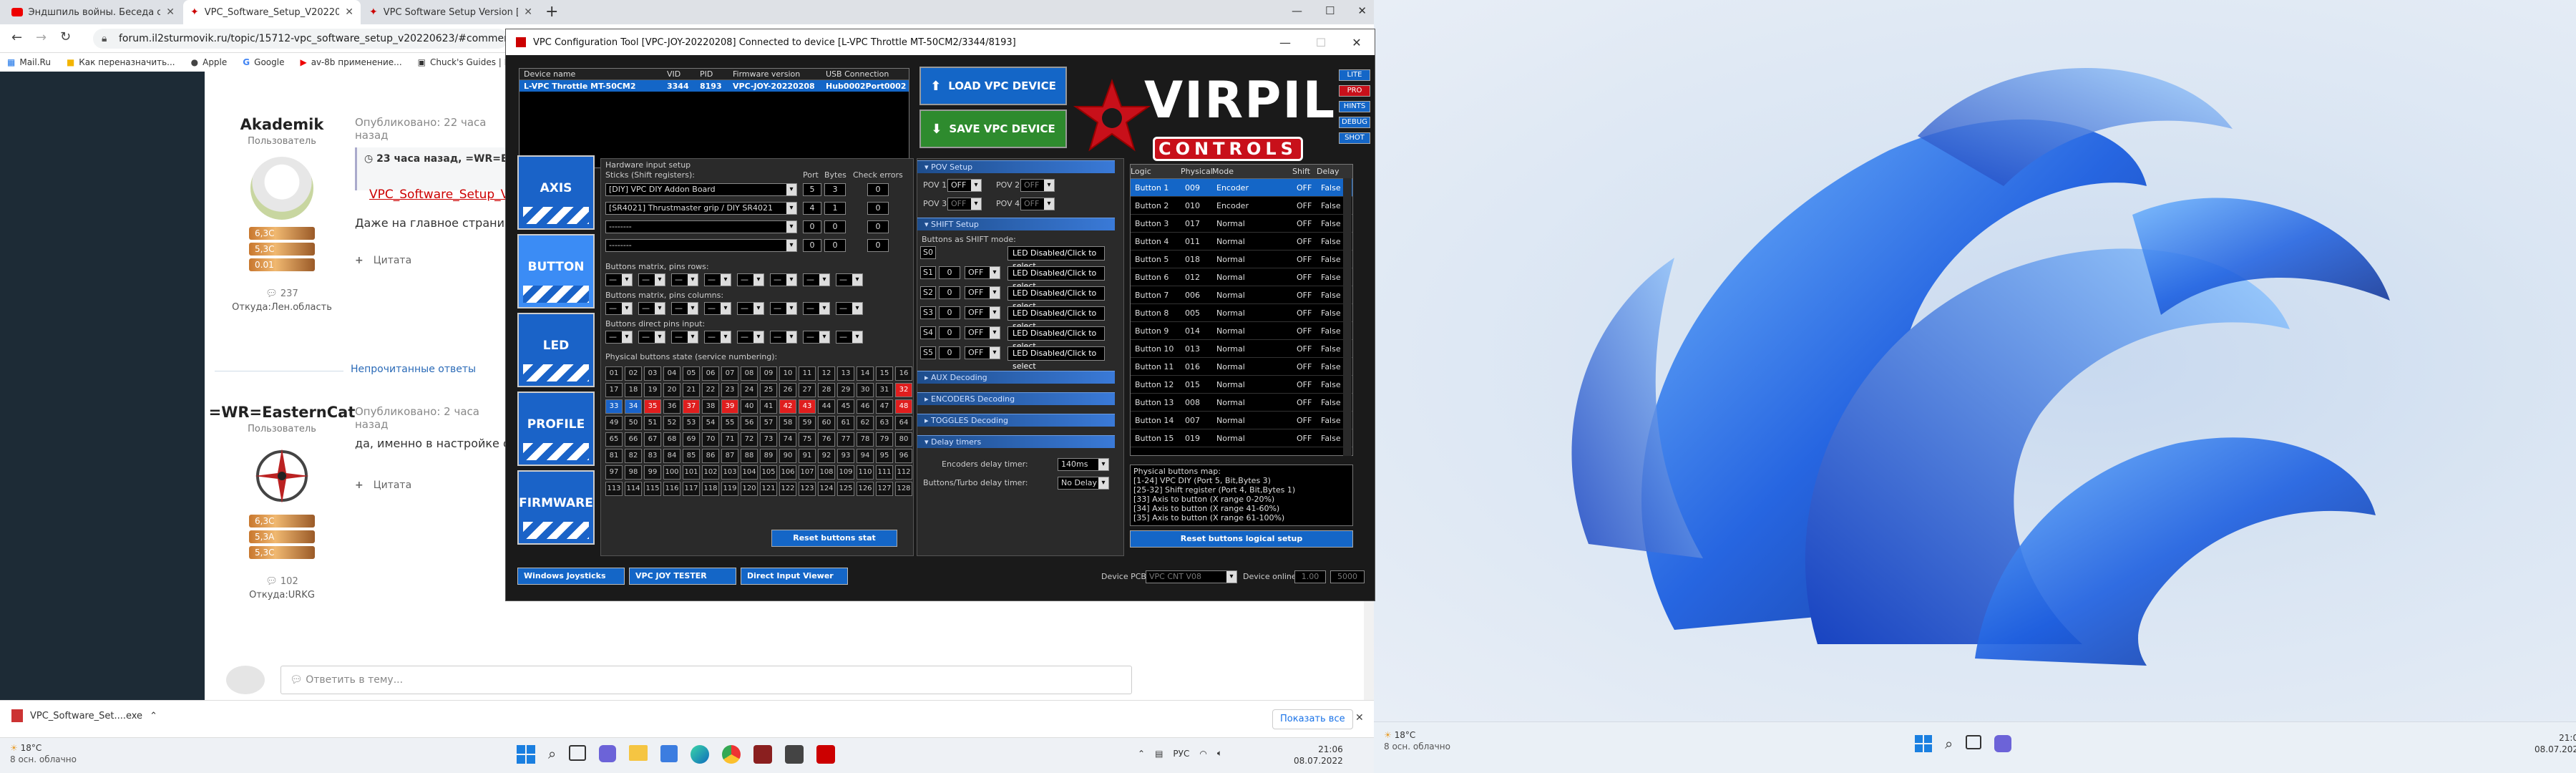 The image size is (2576, 773). Describe the element at coordinates (763, 754) in the screenshot. I see `app-icon` at that location.